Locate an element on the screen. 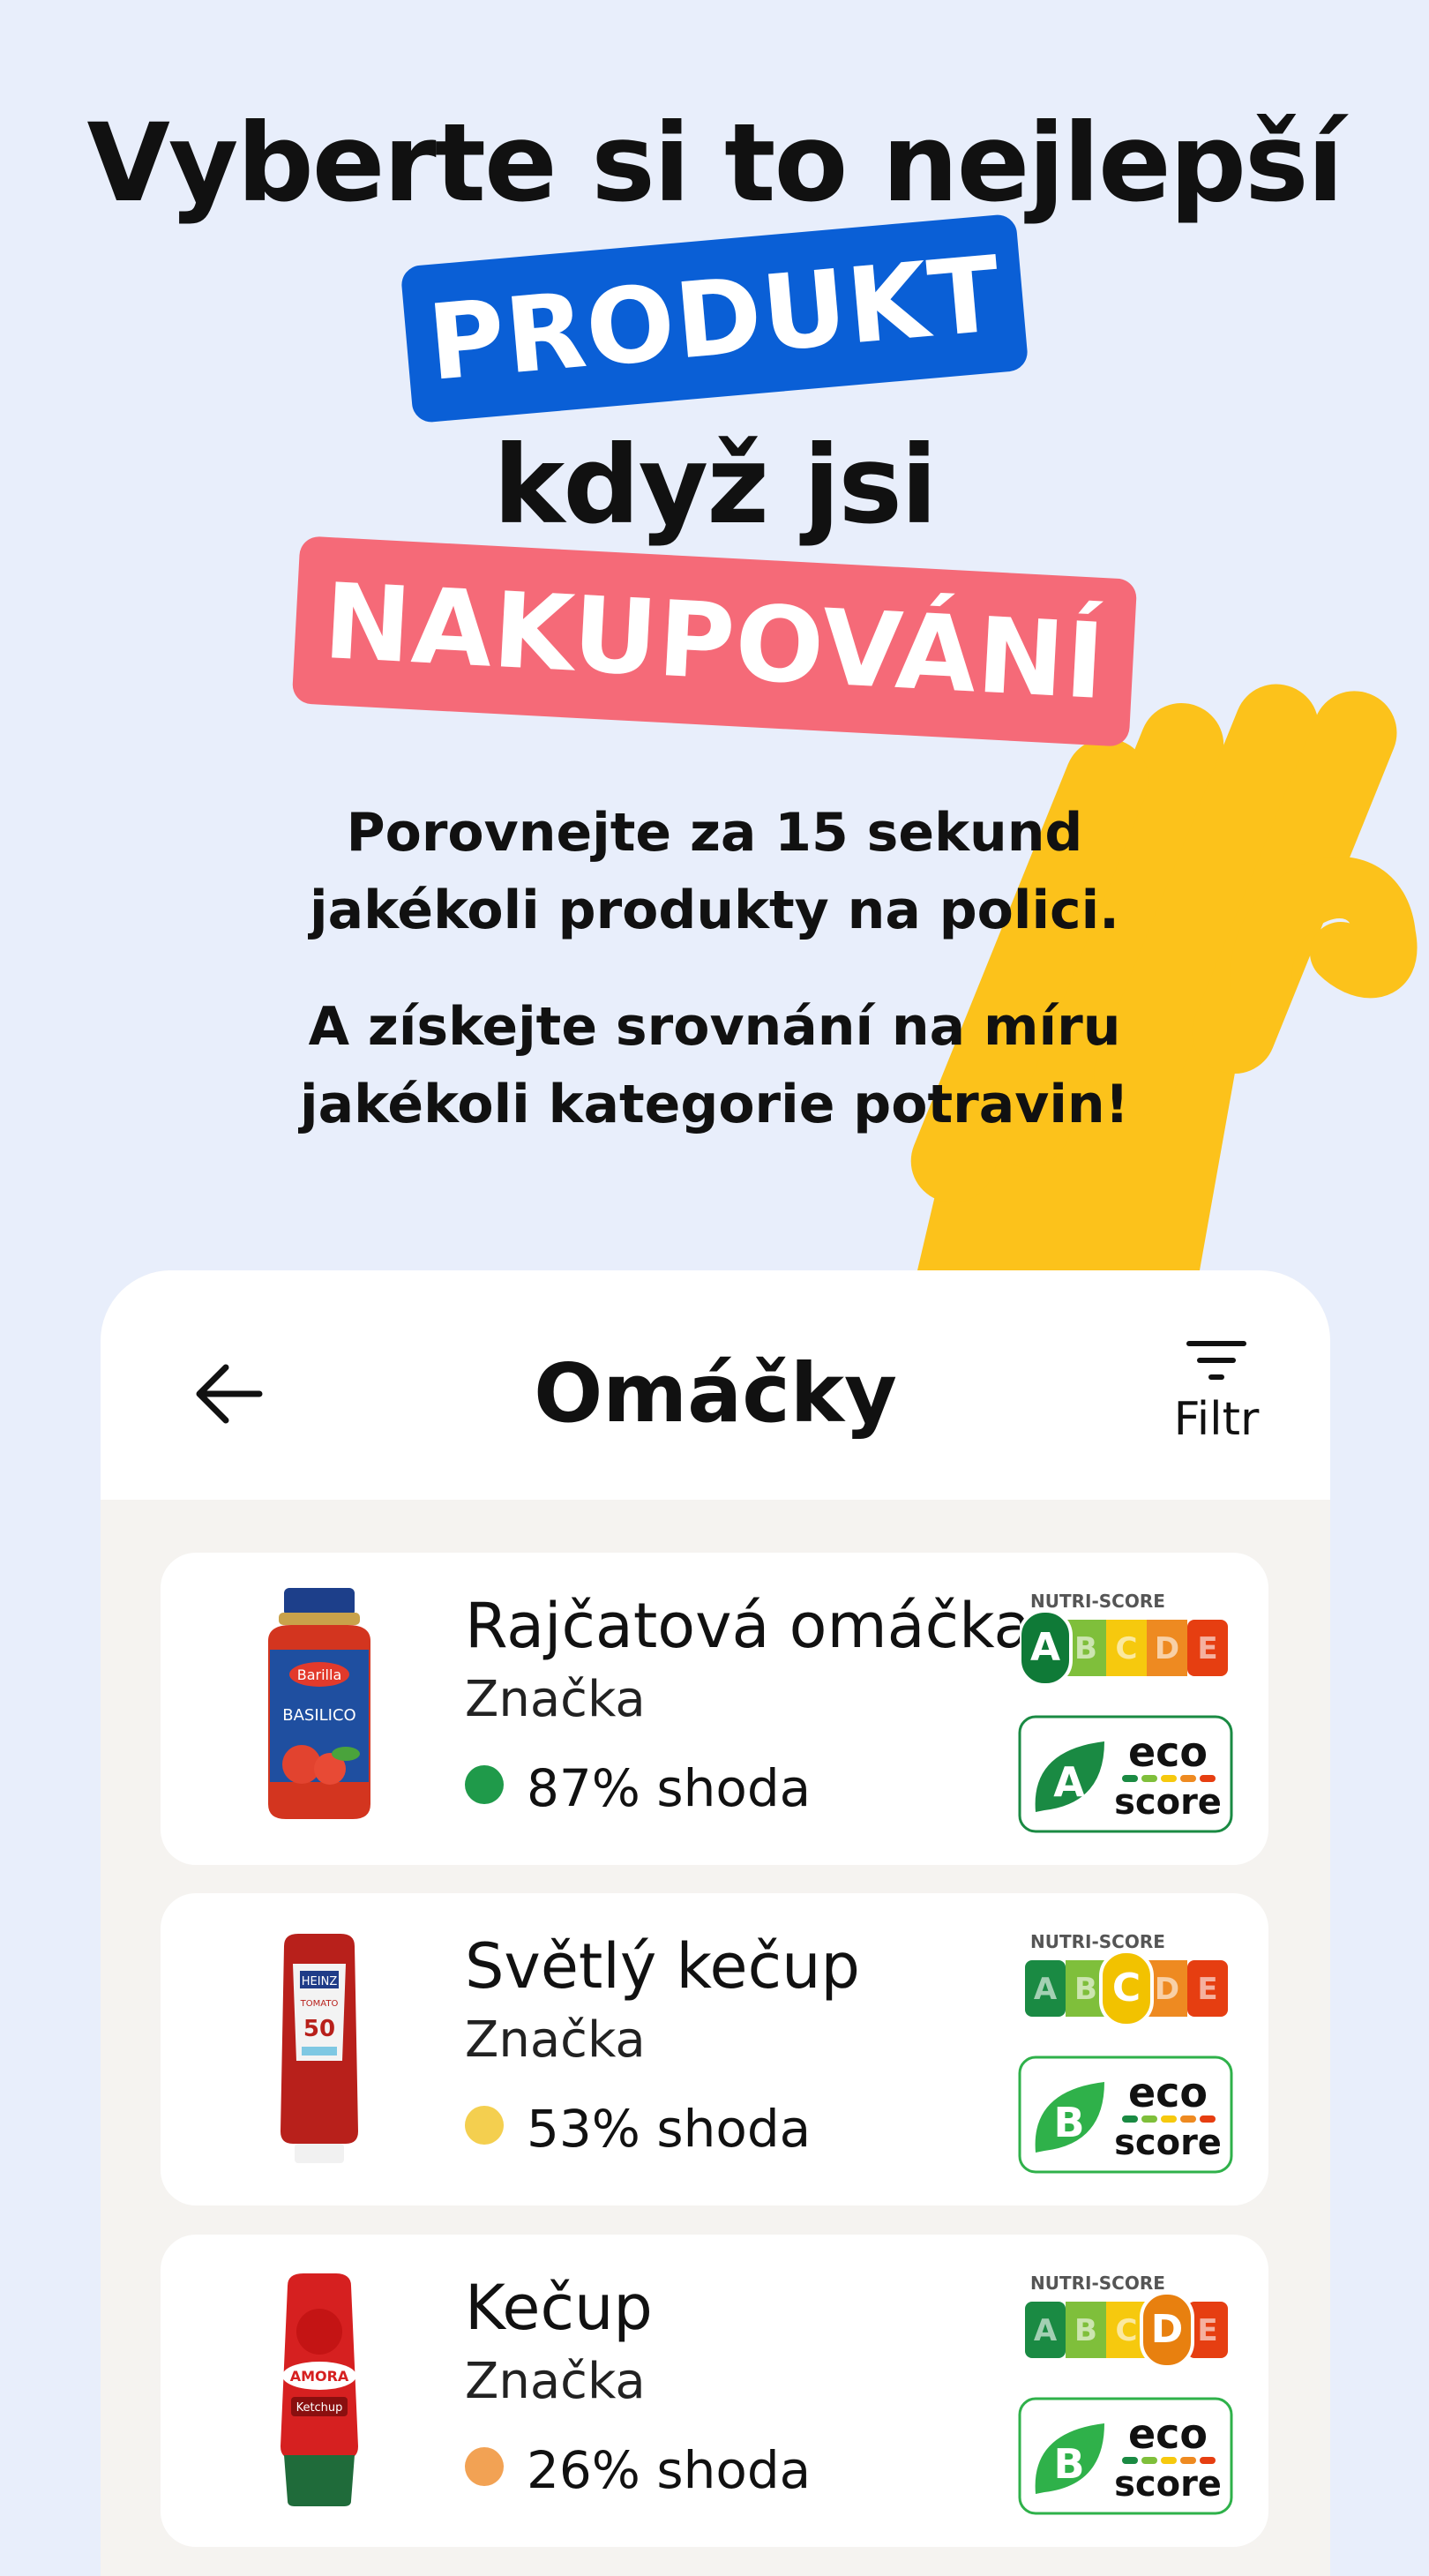 Image resolution: width=1429 pixels, height=2576 pixels. match-text: 87% shoda is located at coordinates (669, 1788).